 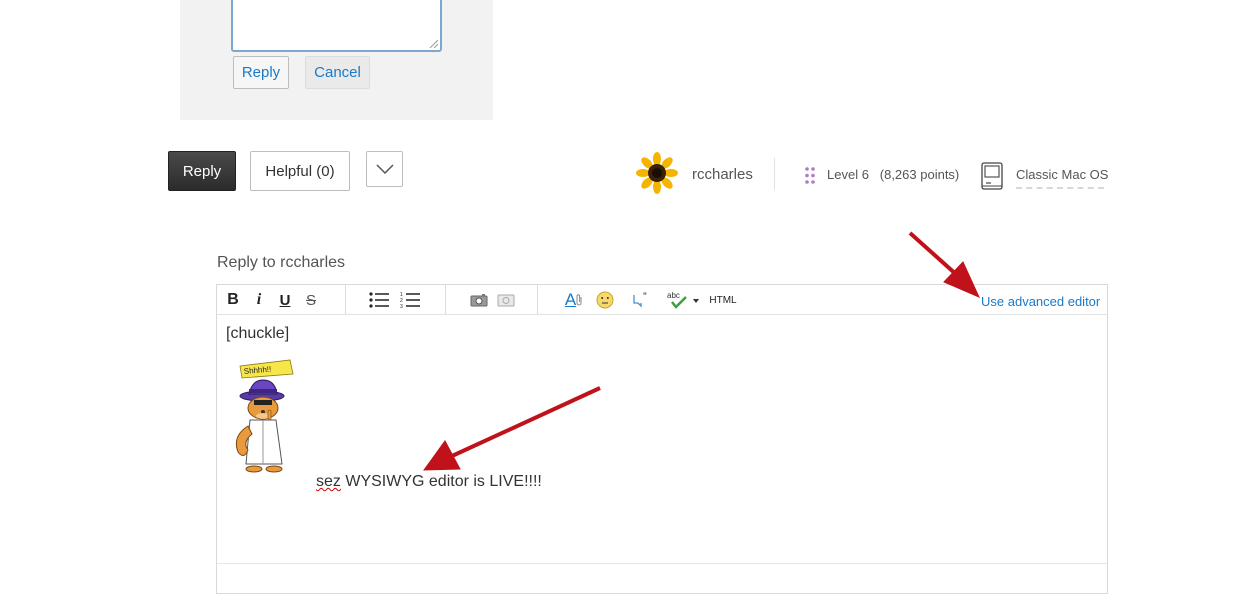 I want to click on resize-handle-icon, so click(x=433, y=43).